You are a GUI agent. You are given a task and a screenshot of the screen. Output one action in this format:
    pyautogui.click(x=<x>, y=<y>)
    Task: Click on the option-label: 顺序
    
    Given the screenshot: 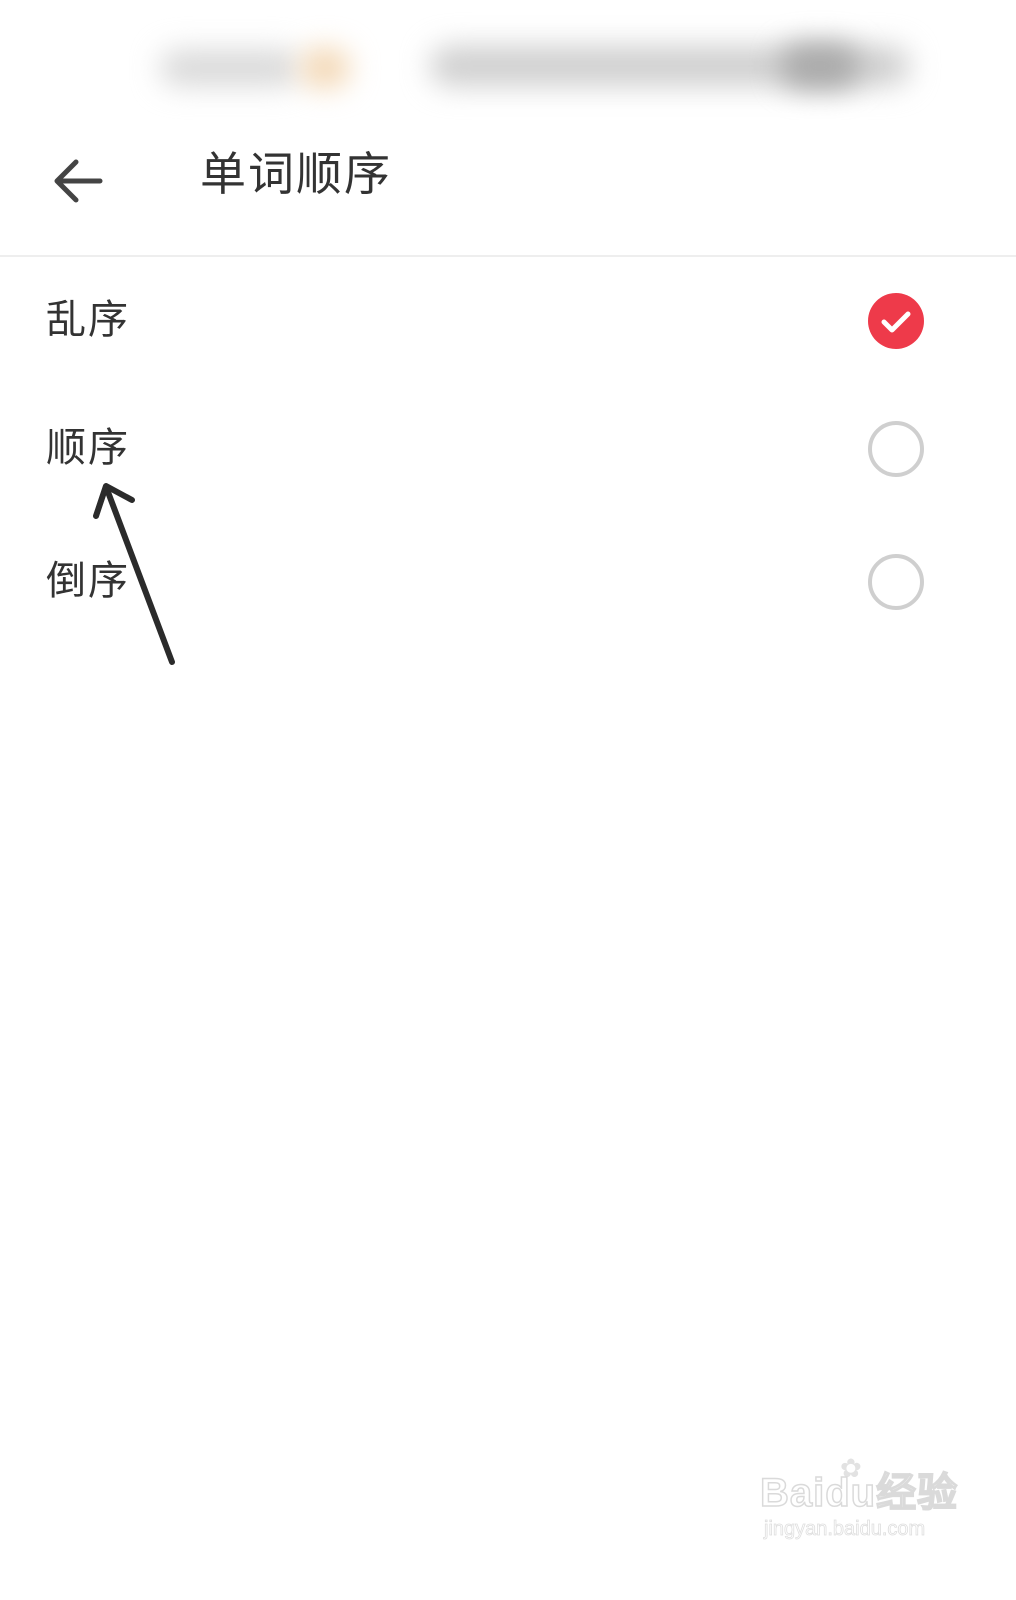 What is the action you would take?
    pyautogui.click(x=88, y=448)
    